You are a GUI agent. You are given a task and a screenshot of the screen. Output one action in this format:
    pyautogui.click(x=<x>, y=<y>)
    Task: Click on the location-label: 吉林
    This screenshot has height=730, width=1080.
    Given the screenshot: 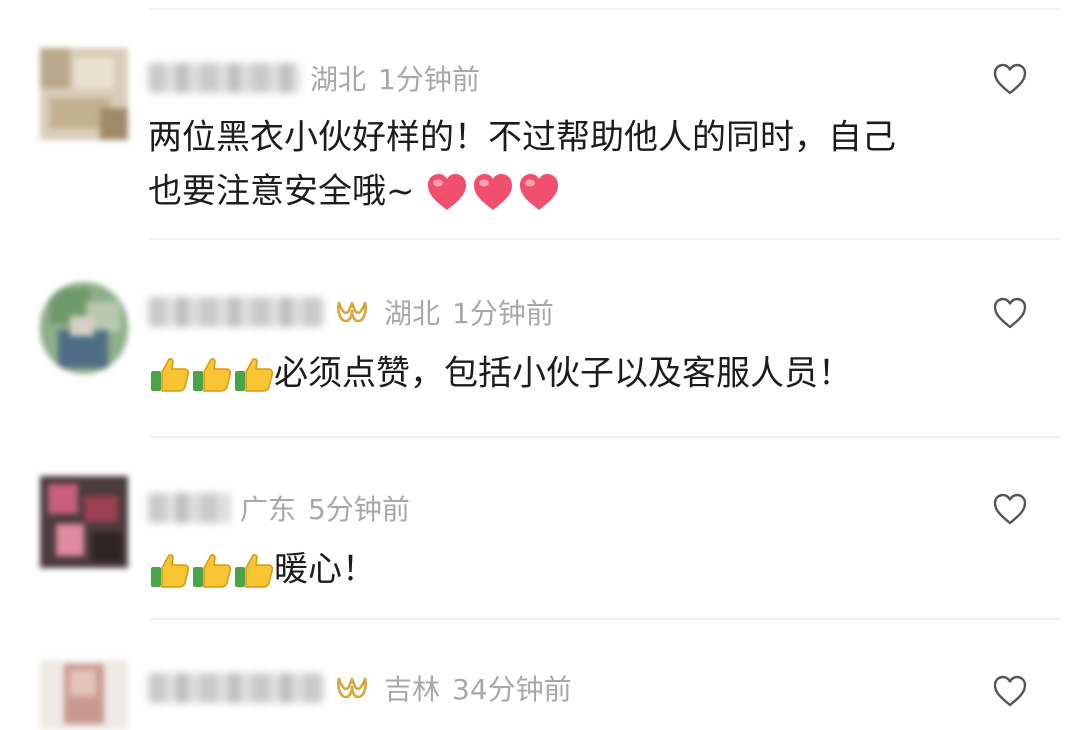 What is the action you would take?
    pyautogui.click(x=412, y=689)
    